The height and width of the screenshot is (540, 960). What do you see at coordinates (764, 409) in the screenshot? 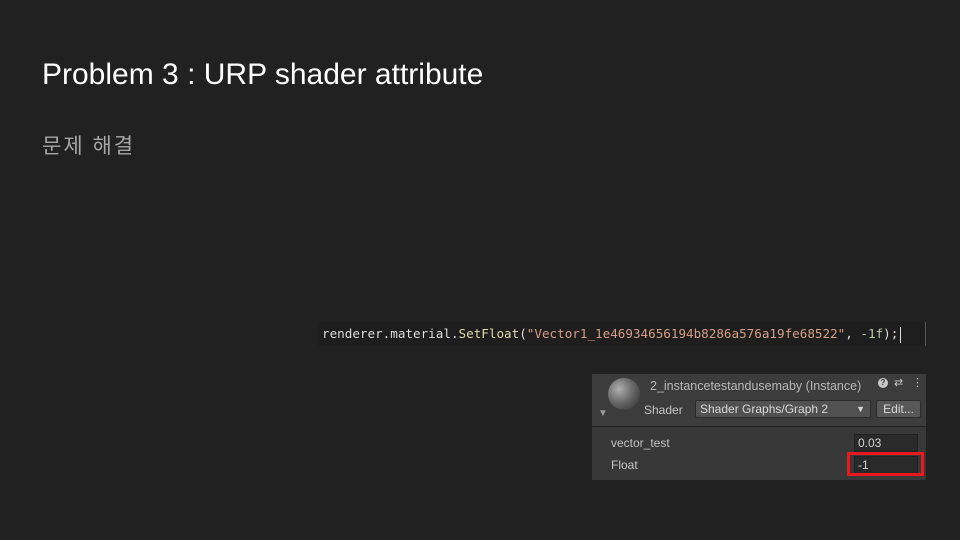
I see `shader-dropdown-value: Shader Graphs/Graph 2` at bounding box center [764, 409].